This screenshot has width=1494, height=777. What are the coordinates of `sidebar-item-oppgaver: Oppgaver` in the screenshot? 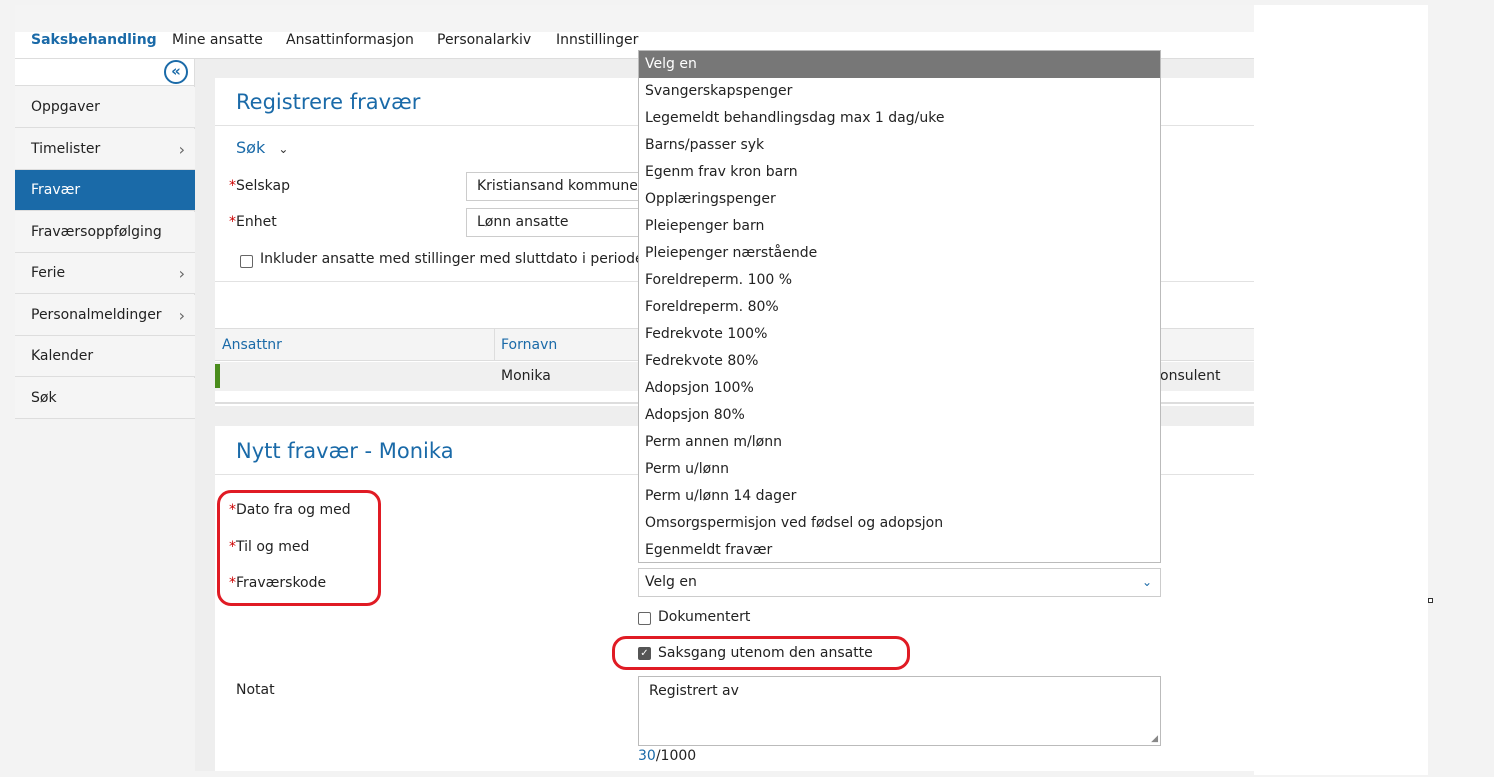 It's located at (105, 107).